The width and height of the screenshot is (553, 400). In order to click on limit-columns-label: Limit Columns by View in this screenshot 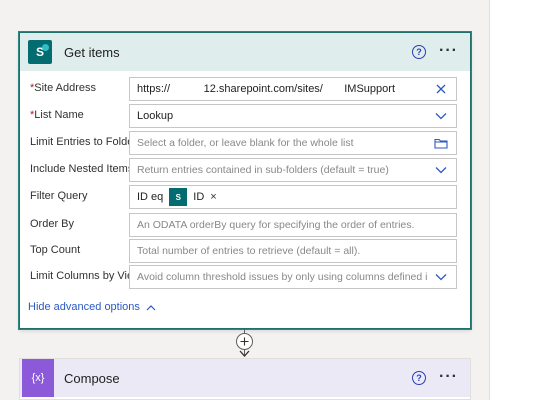, I will do `click(86, 276)`.